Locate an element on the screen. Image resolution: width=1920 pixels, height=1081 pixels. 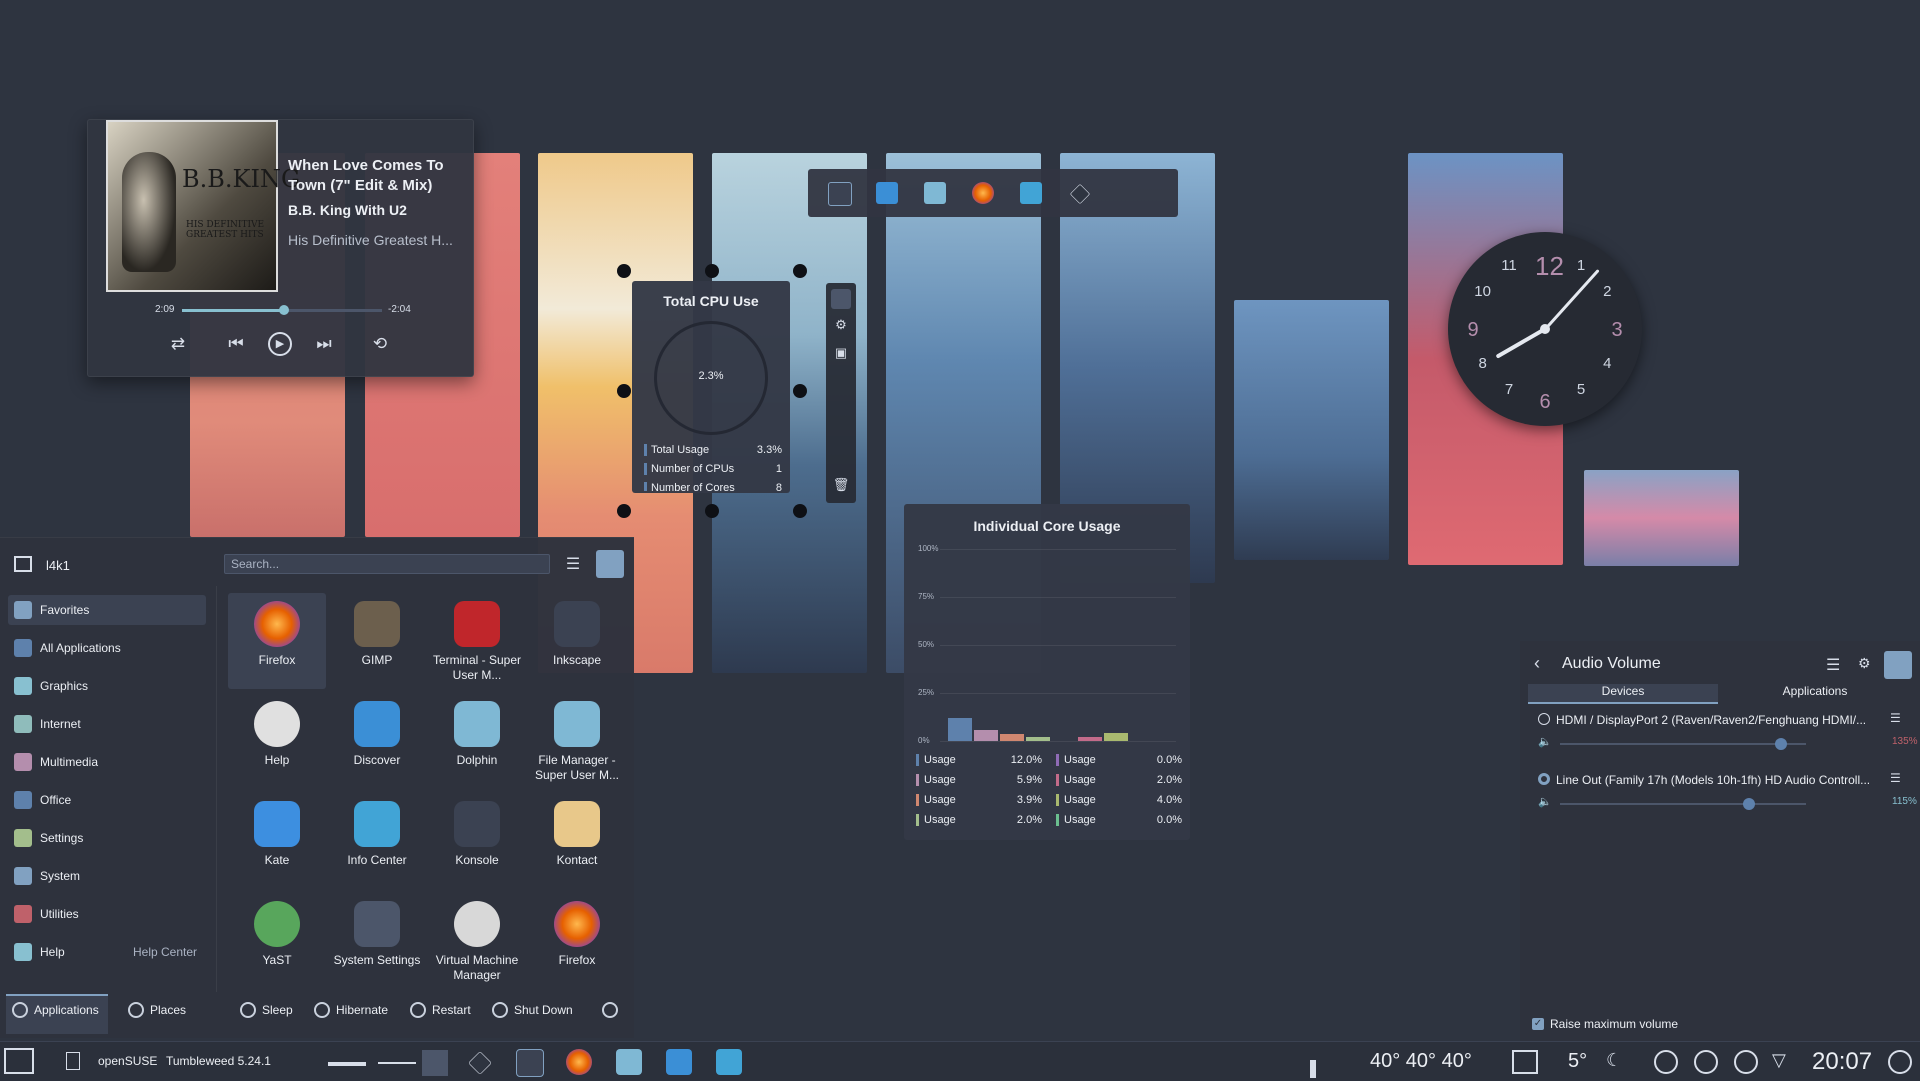
trash-icon: 🗑 is located at coordinates (841, 487).